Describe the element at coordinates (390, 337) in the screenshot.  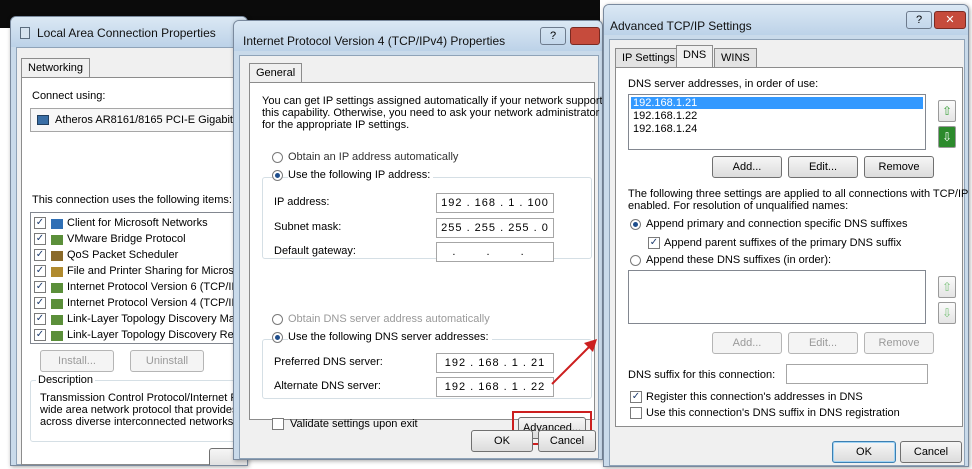
I see `use-dns-label: Use the following DNS server addresses:` at that location.